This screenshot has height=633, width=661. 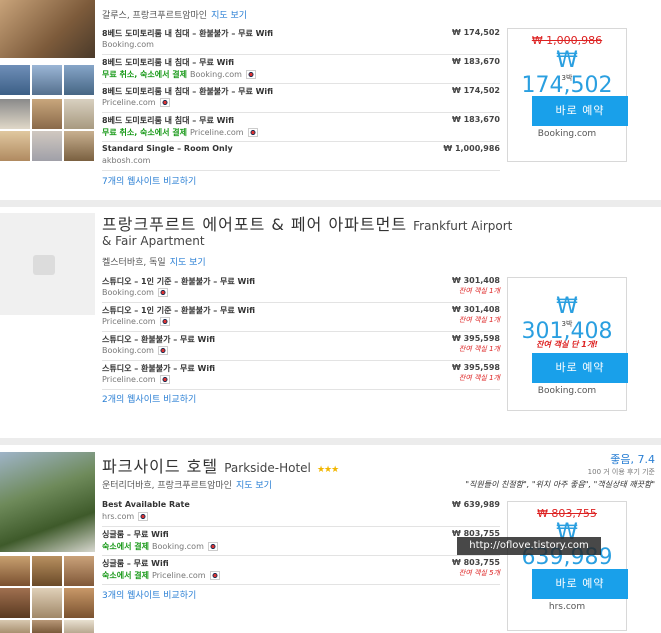 I want to click on hotel-title-line2: & Fair Apartment, so click(x=153, y=241).